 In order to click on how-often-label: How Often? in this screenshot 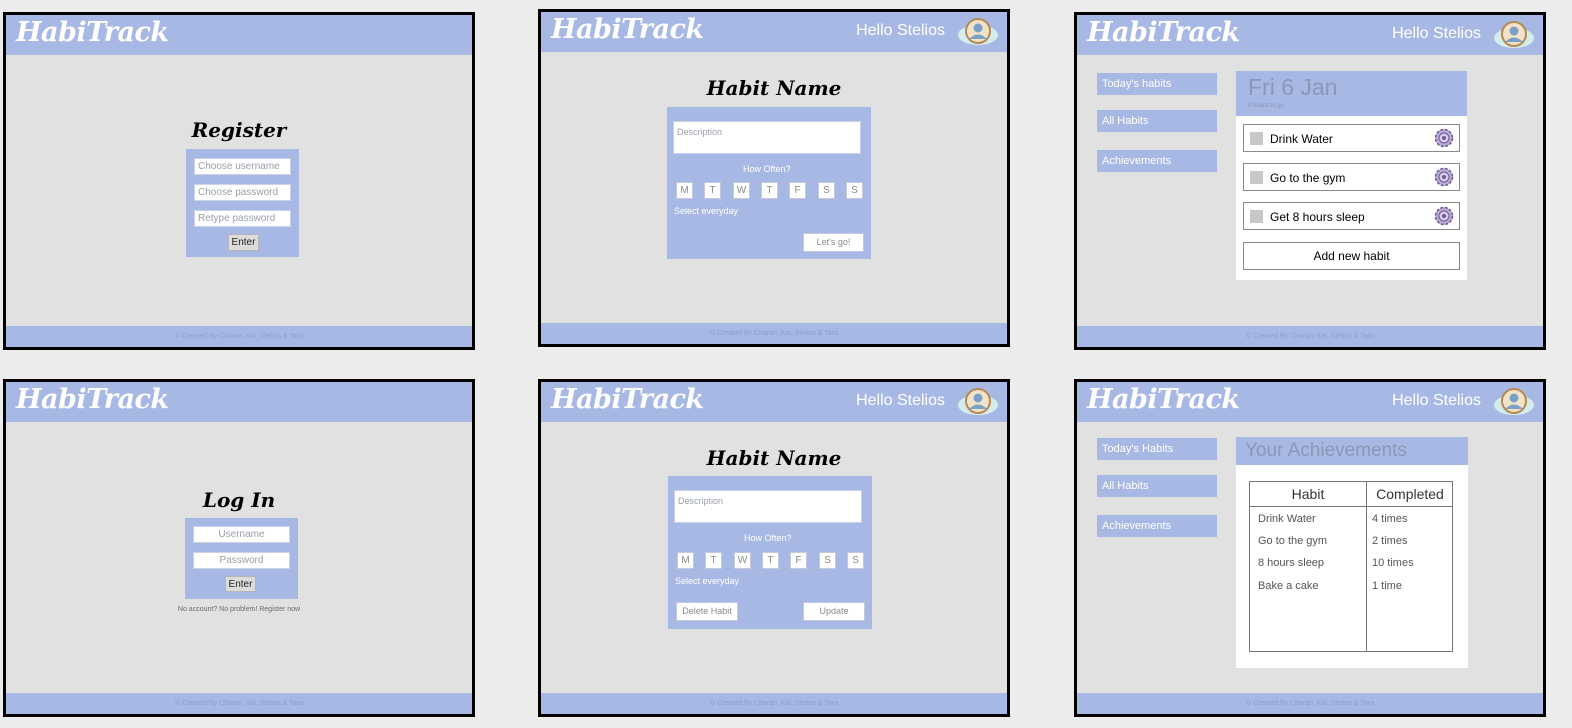, I will do `click(767, 169)`.